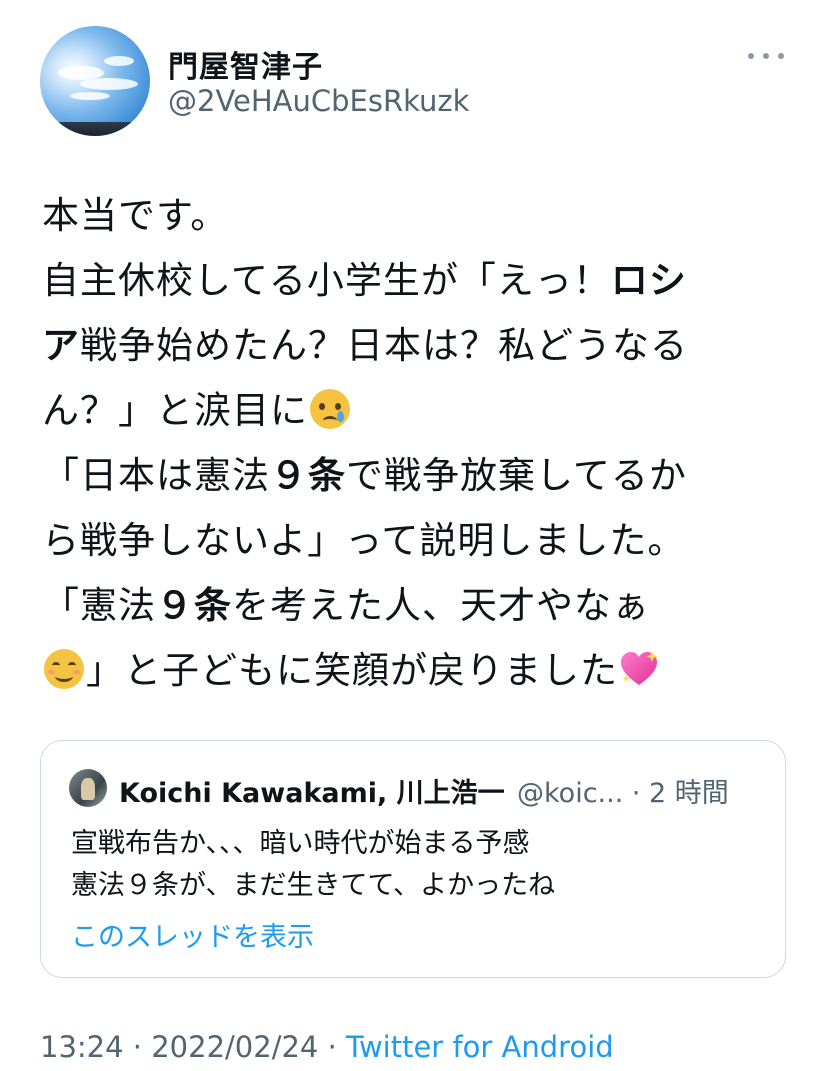 The height and width of the screenshot is (1071, 828). I want to click on tweet-text-segment: で戦争放棄してるか, so click(516, 475).